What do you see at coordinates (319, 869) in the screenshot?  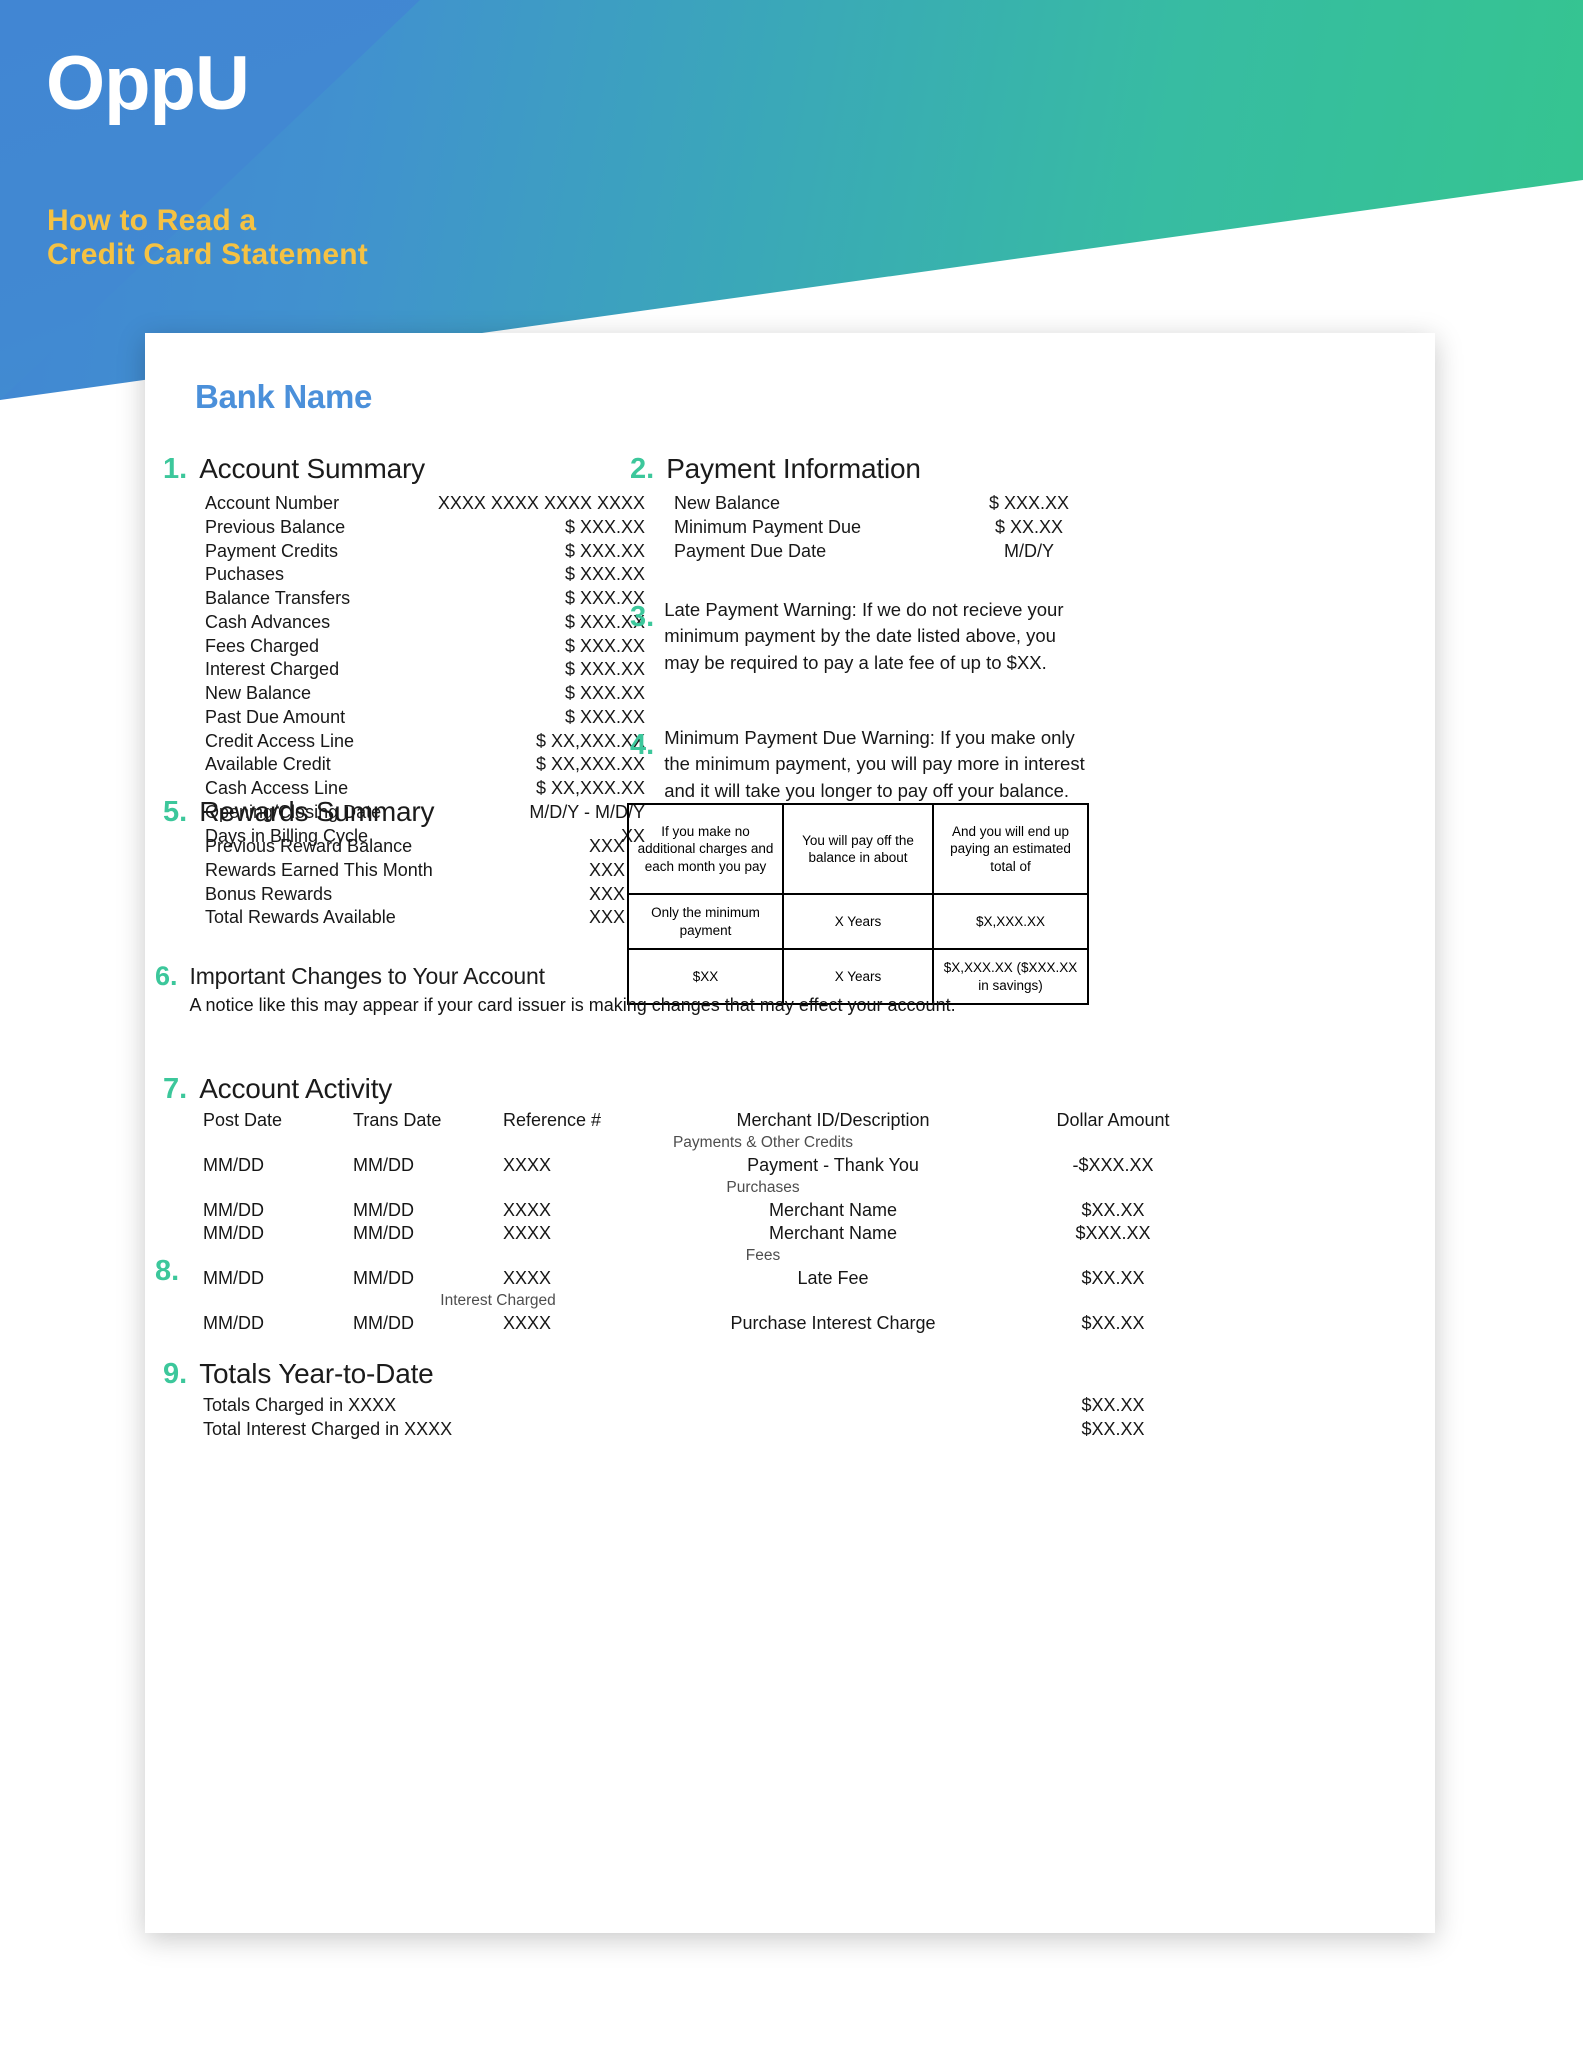 I see `row-label: Rewards Earned This Month` at bounding box center [319, 869].